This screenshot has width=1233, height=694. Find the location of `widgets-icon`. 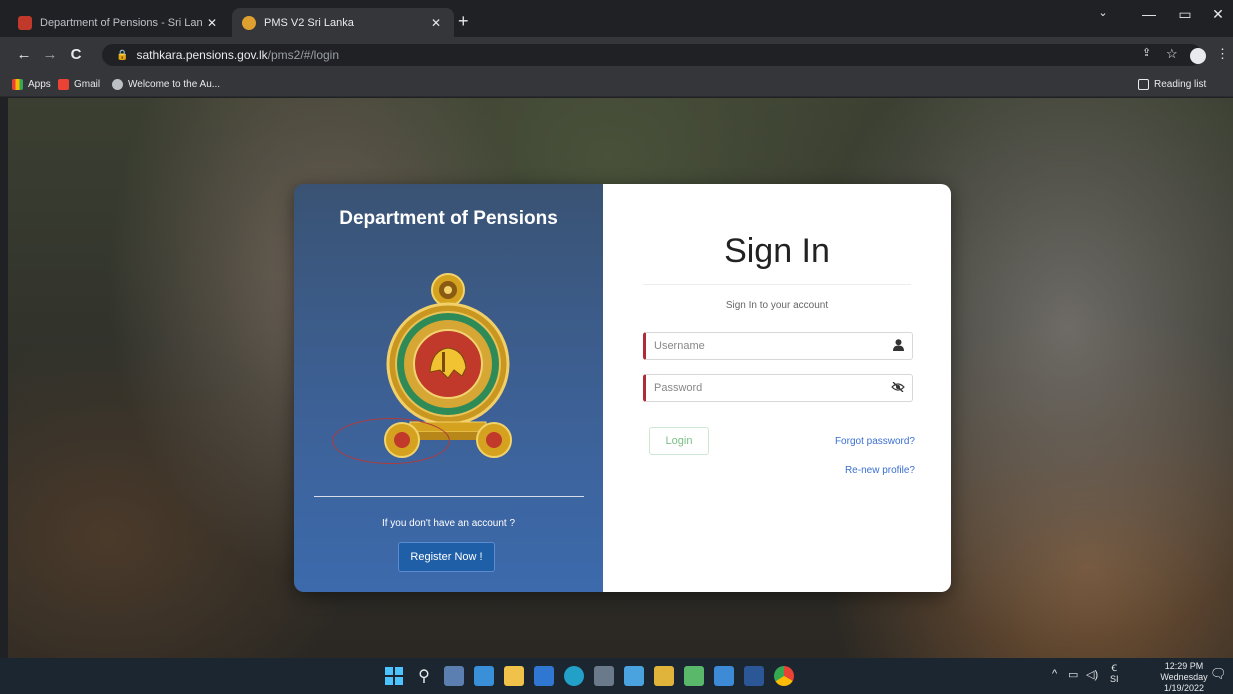

widgets-icon is located at coordinates (484, 676).